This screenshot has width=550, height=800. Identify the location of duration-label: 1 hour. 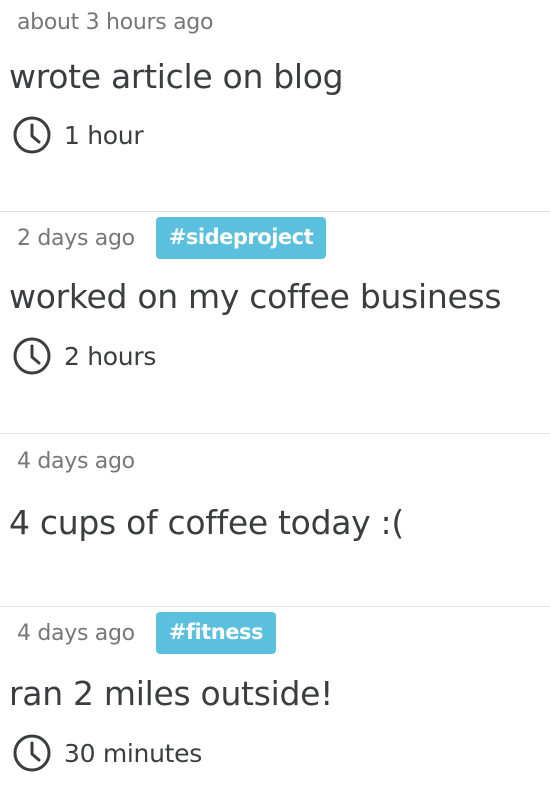
(104, 135).